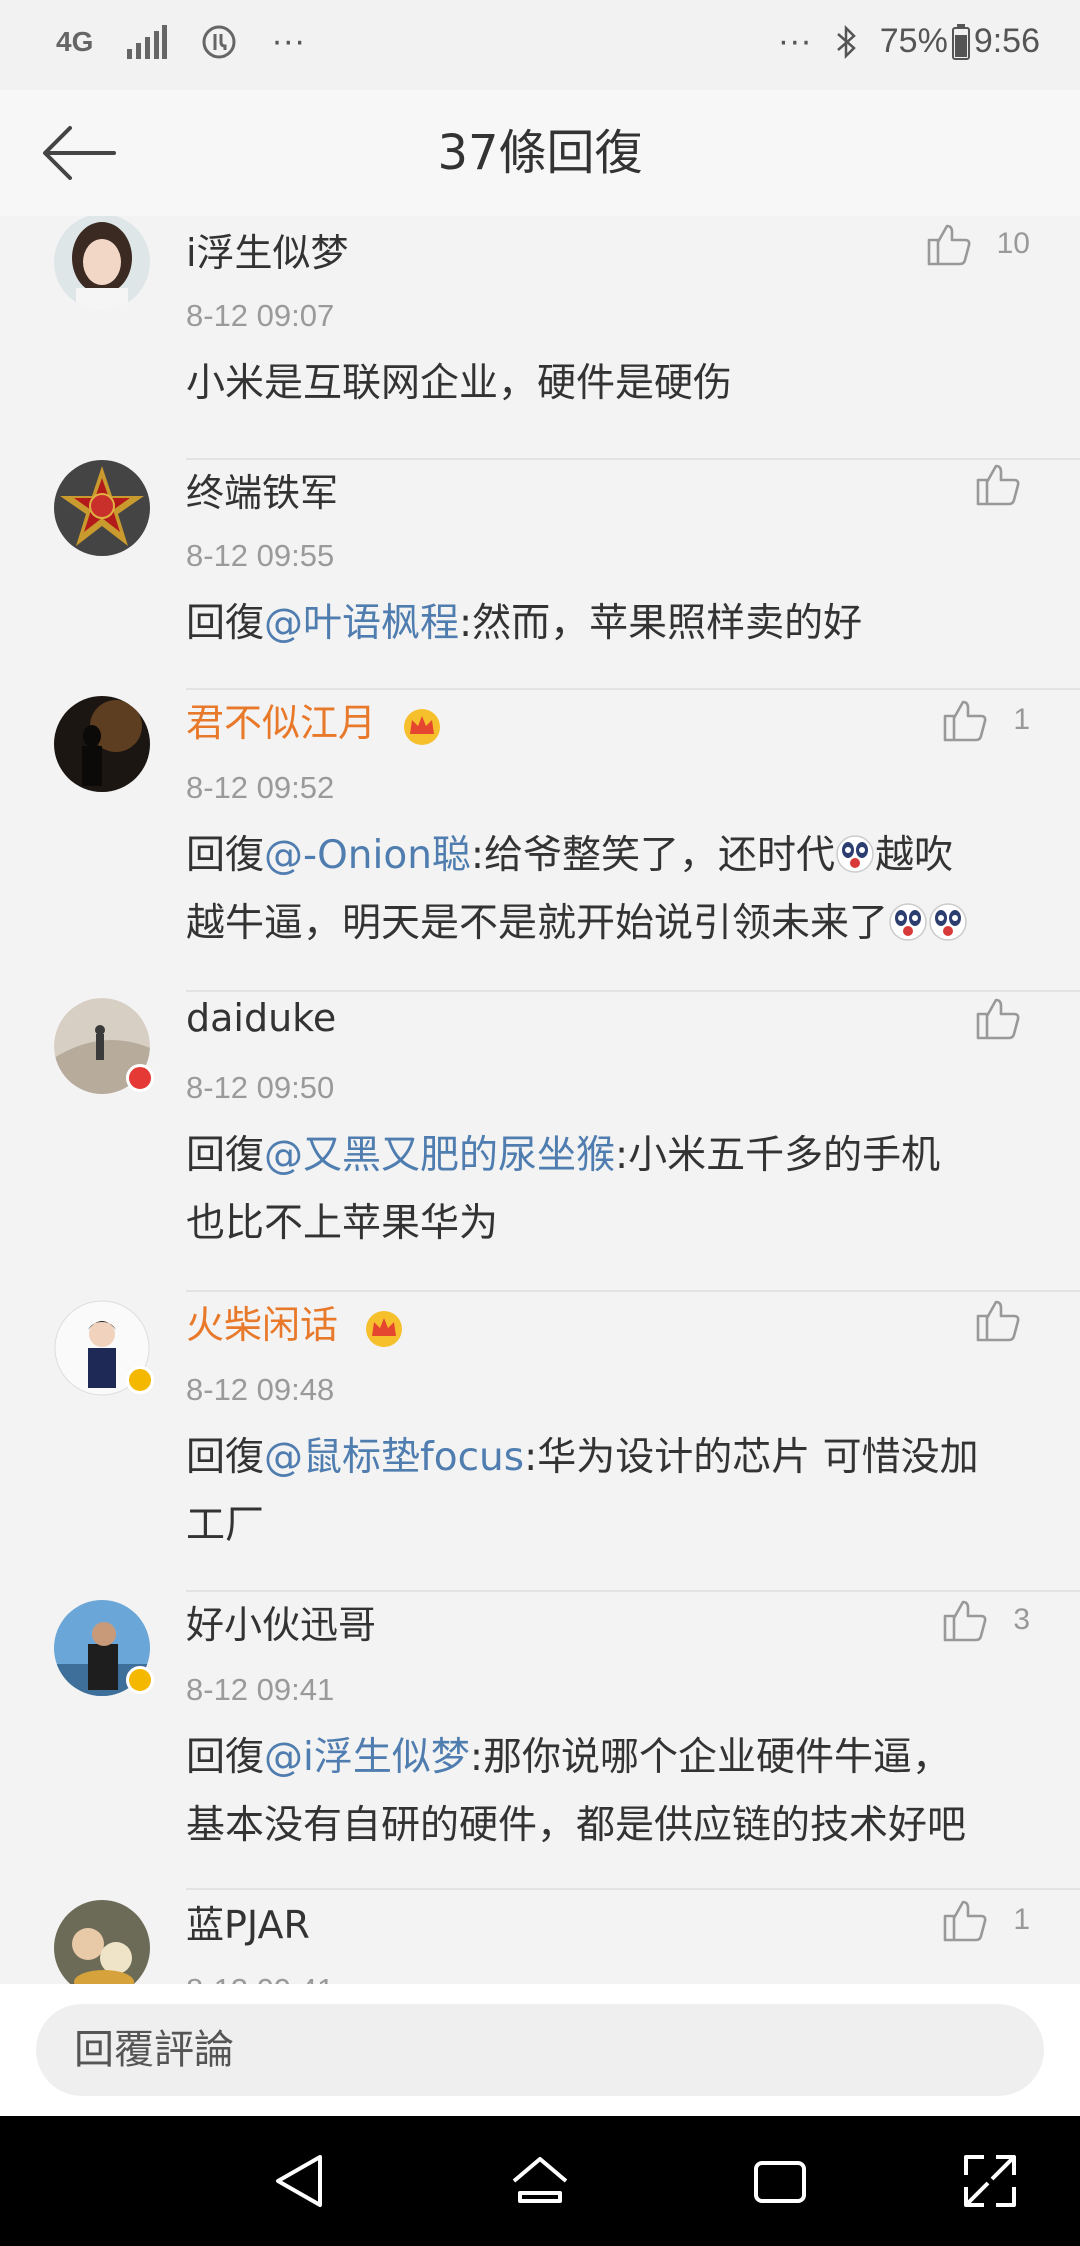  I want to click on battery-icon, so click(960, 41).